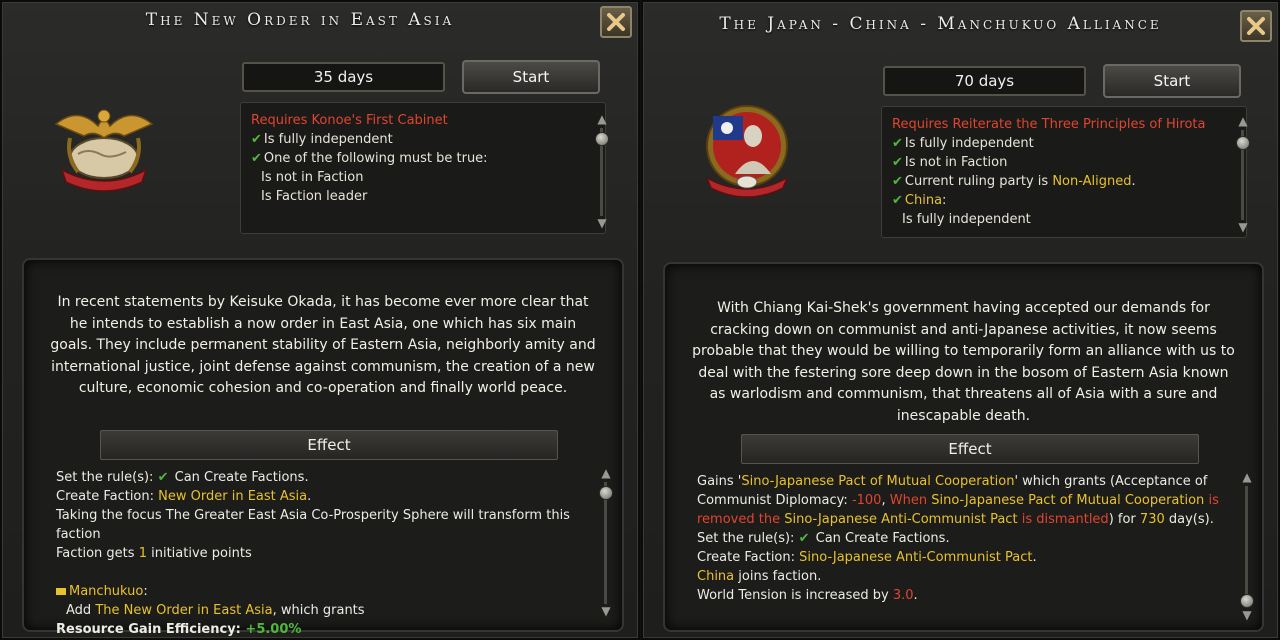  What do you see at coordinates (300, 20) in the screenshot?
I see `focus-title: The New Order in East Asia` at bounding box center [300, 20].